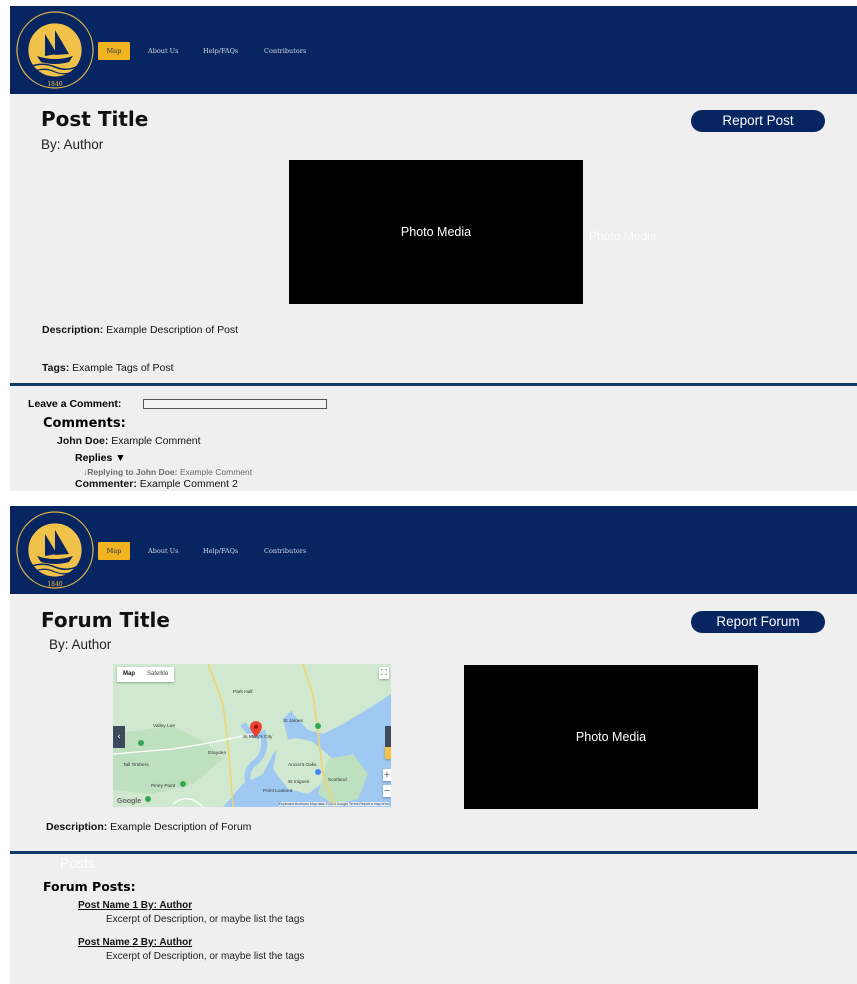 The width and height of the screenshot is (857, 984). I want to click on map-label-piney-point: Piney Point, so click(163, 786).